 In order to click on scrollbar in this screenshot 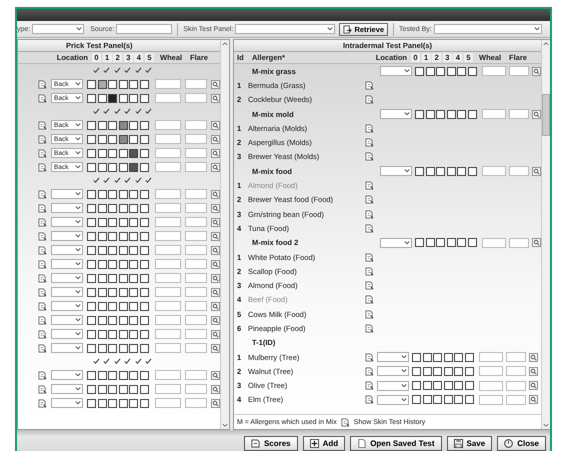, I will do `click(545, 234)`.